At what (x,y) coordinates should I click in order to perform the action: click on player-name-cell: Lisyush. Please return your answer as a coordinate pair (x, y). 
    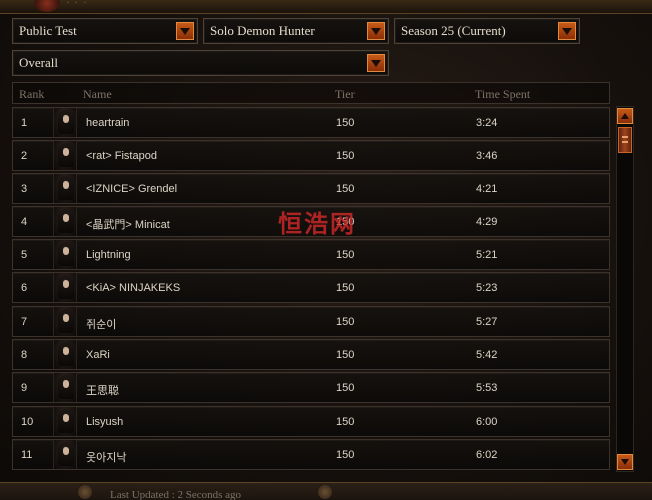
    Looking at the image, I should click on (104, 422).